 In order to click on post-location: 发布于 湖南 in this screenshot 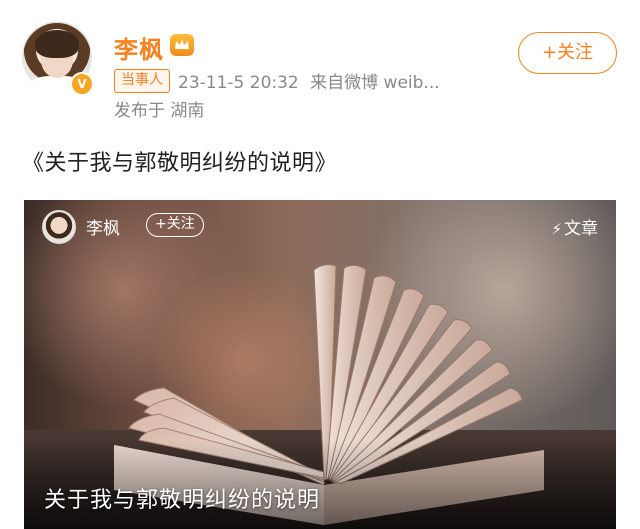, I will do `click(159, 111)`.